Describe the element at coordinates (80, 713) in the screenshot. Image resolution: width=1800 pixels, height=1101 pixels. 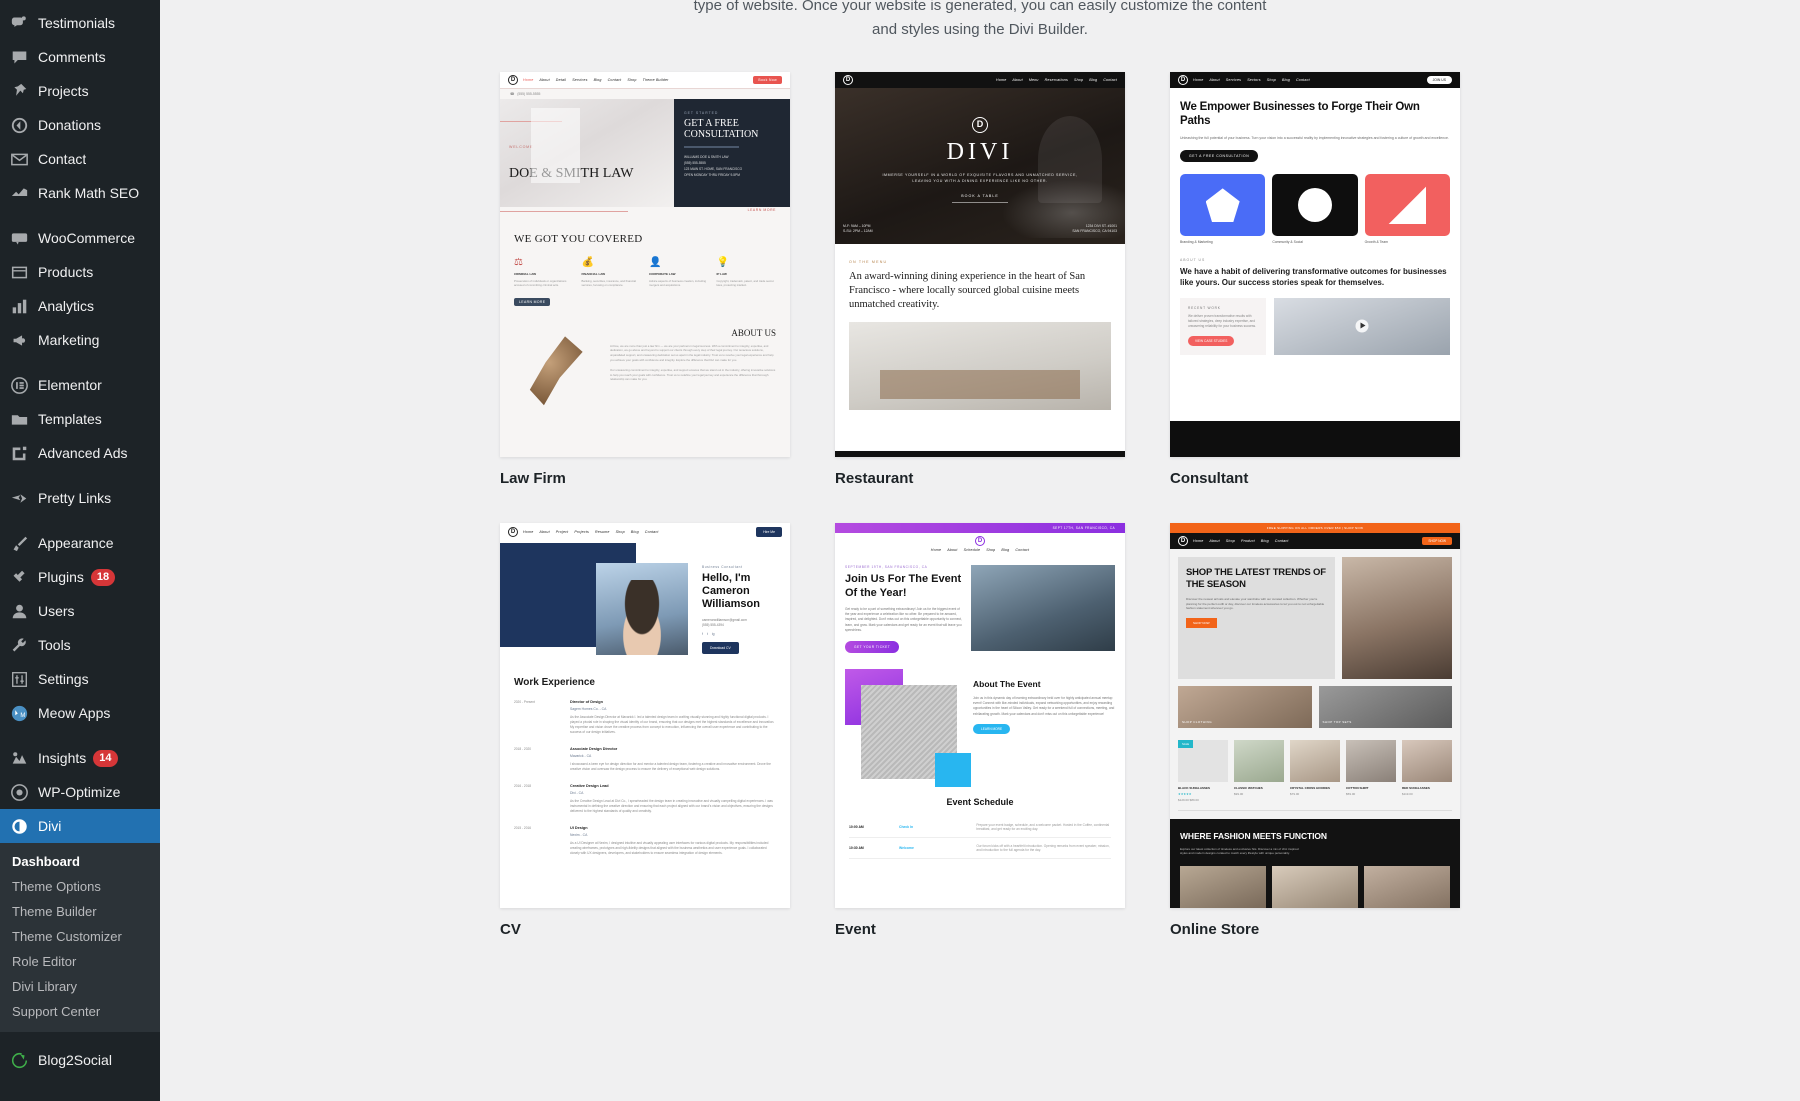
I see `sidebar-item-meow-apps: M Meow Apps` at that location.